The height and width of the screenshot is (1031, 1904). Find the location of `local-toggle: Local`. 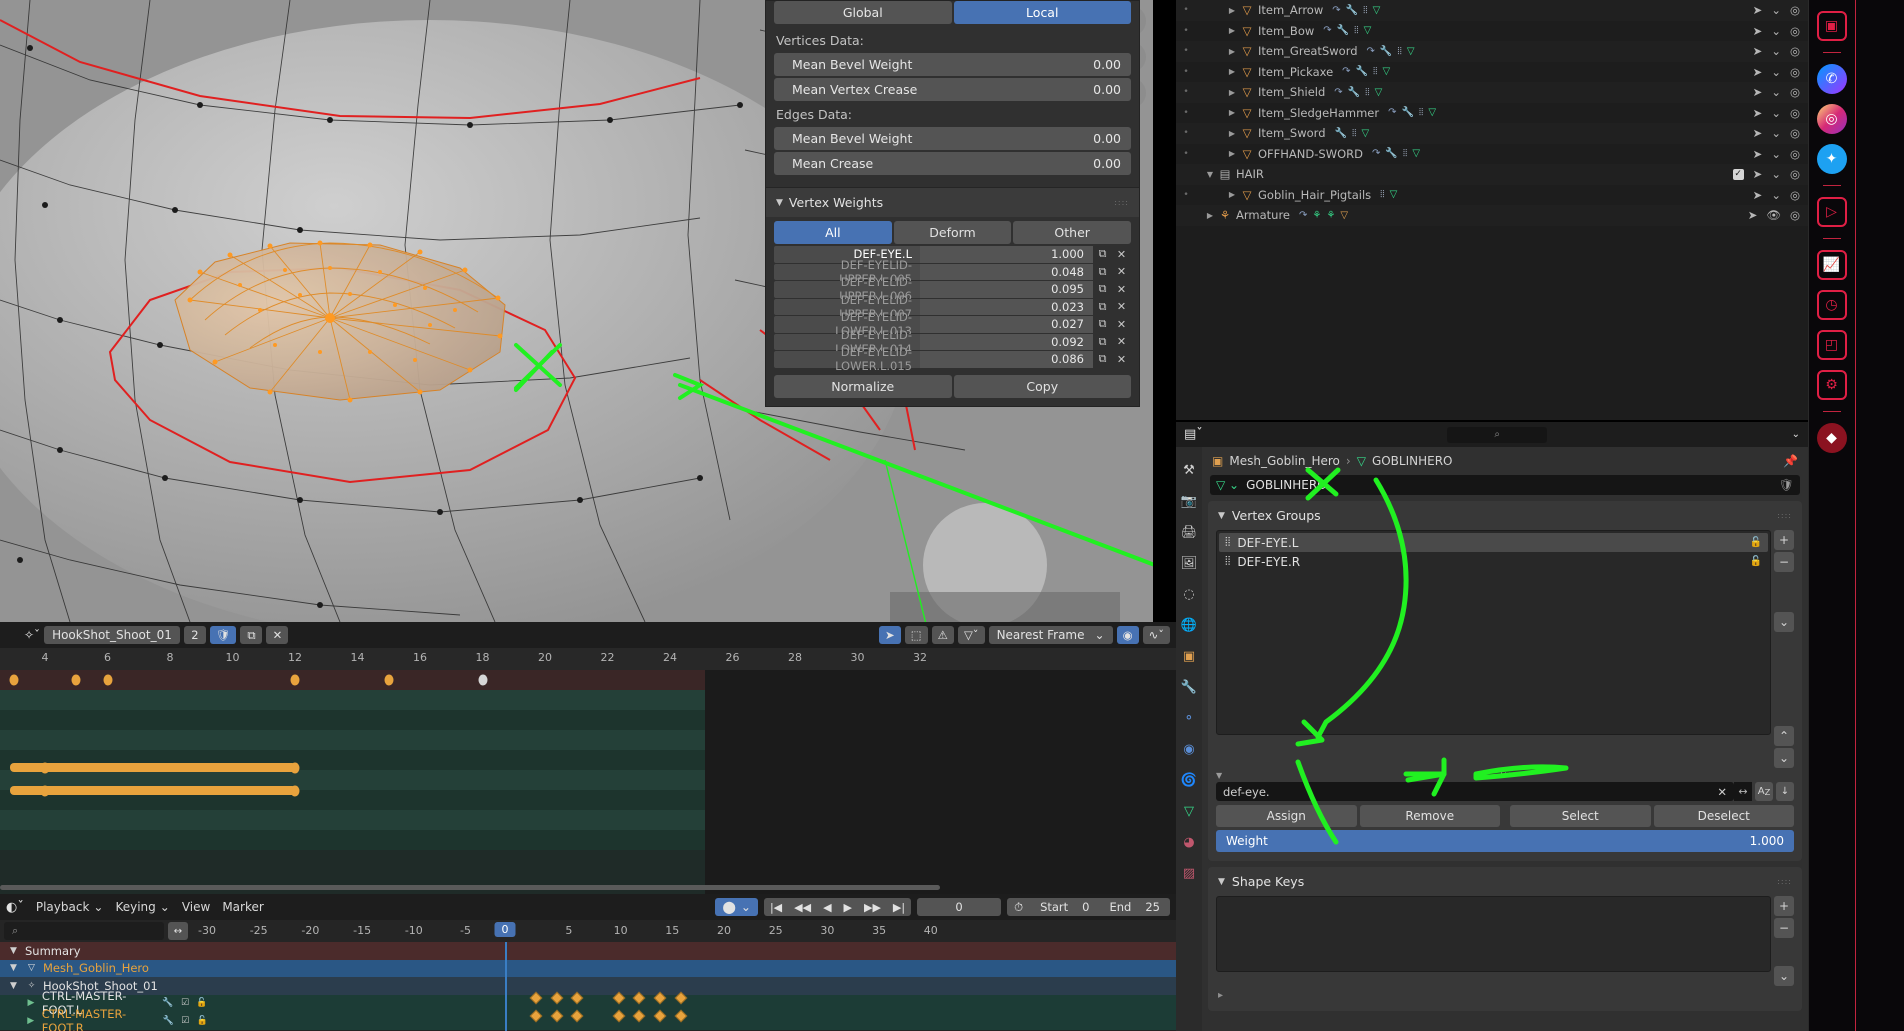

local-toggle: Local is located at coordinates (1042, 12).